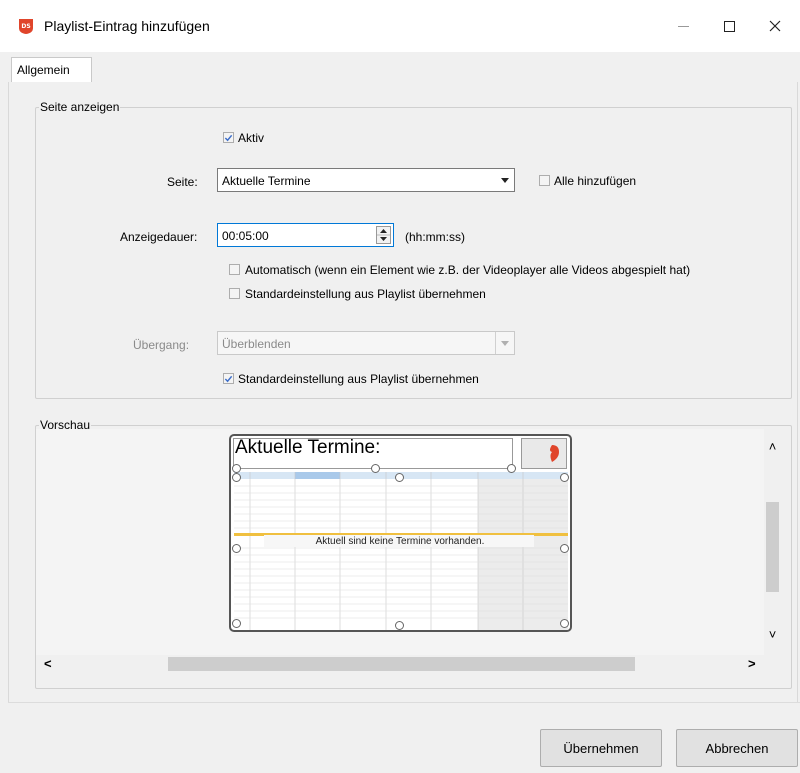  Describe the element at coordinates (80, 107) in the screenshot. I see `group-show-page-legend: Seite anzeigen` at that location.